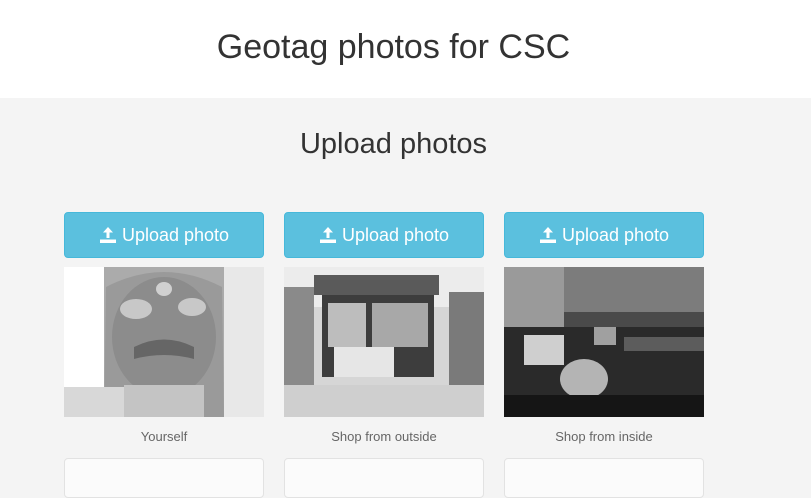 The width and height of the screenshot is (811, 498). I want to click on photo-card-shop-inside: Upload photo Shop from inside, so click(604, 355).